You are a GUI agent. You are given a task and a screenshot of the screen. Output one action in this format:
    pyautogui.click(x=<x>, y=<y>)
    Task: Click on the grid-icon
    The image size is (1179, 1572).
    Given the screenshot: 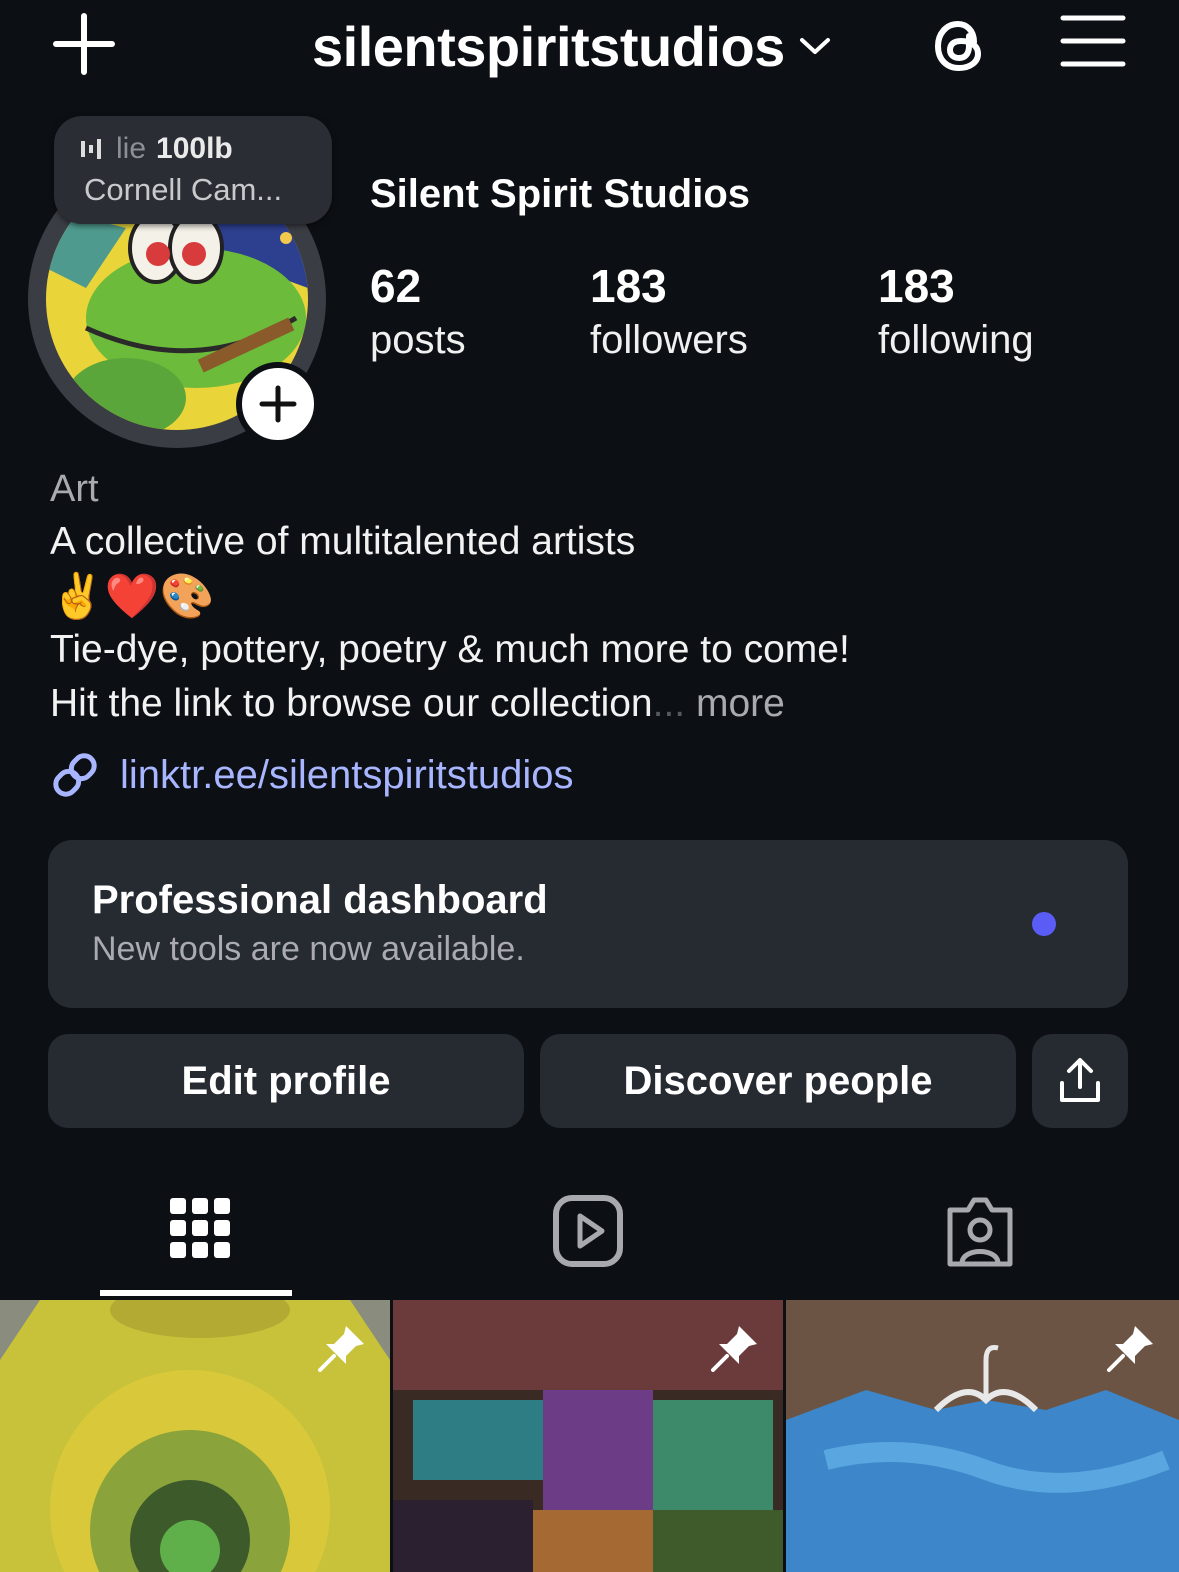 What is the action you would take?
    pyautogui.click(x=200, y=1232)
    